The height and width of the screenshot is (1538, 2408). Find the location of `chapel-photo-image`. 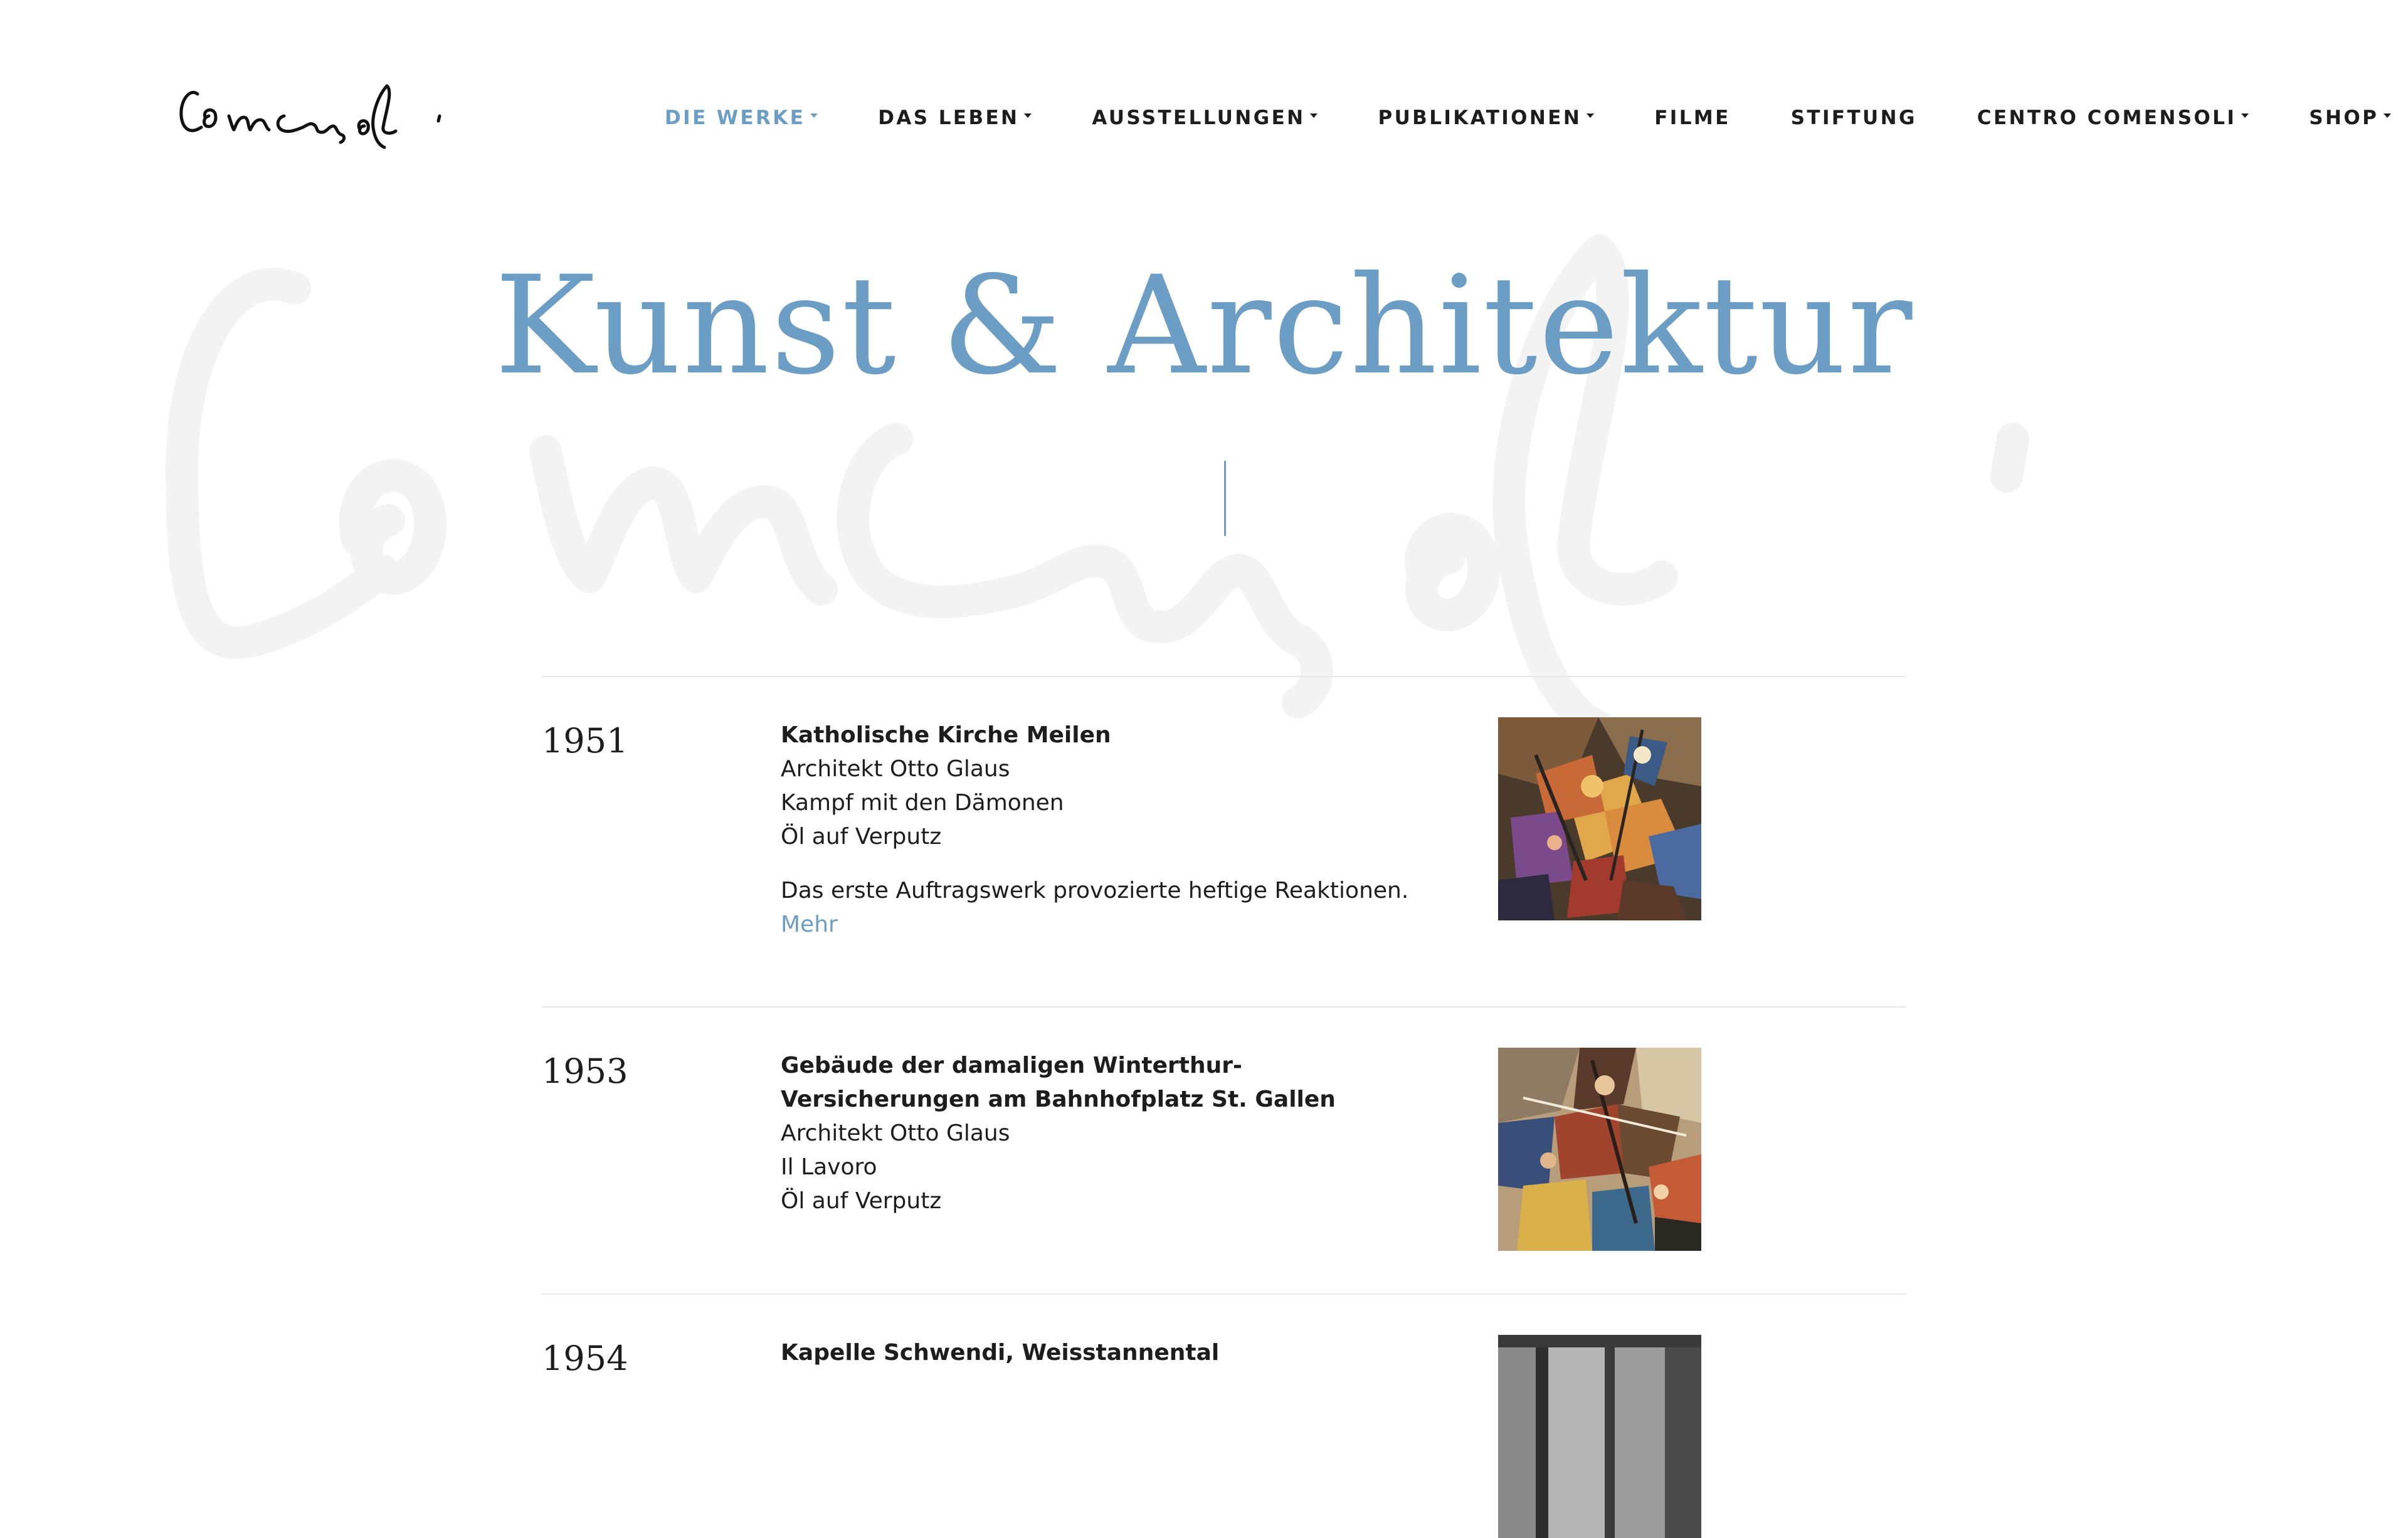

chapel-photo-image is located at coordinates (1599, 1437).